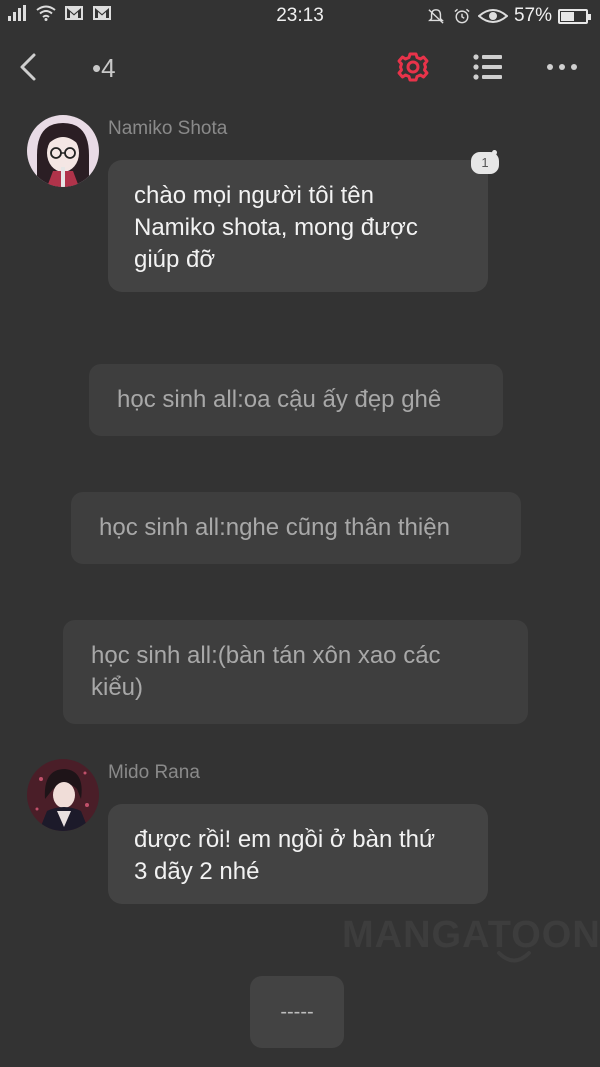 This screenshot has height=1067, width=600. What do you see at coordinates (492, 16) in the screenshot?
I see `eye-icon` at bounding box center [492, 16].